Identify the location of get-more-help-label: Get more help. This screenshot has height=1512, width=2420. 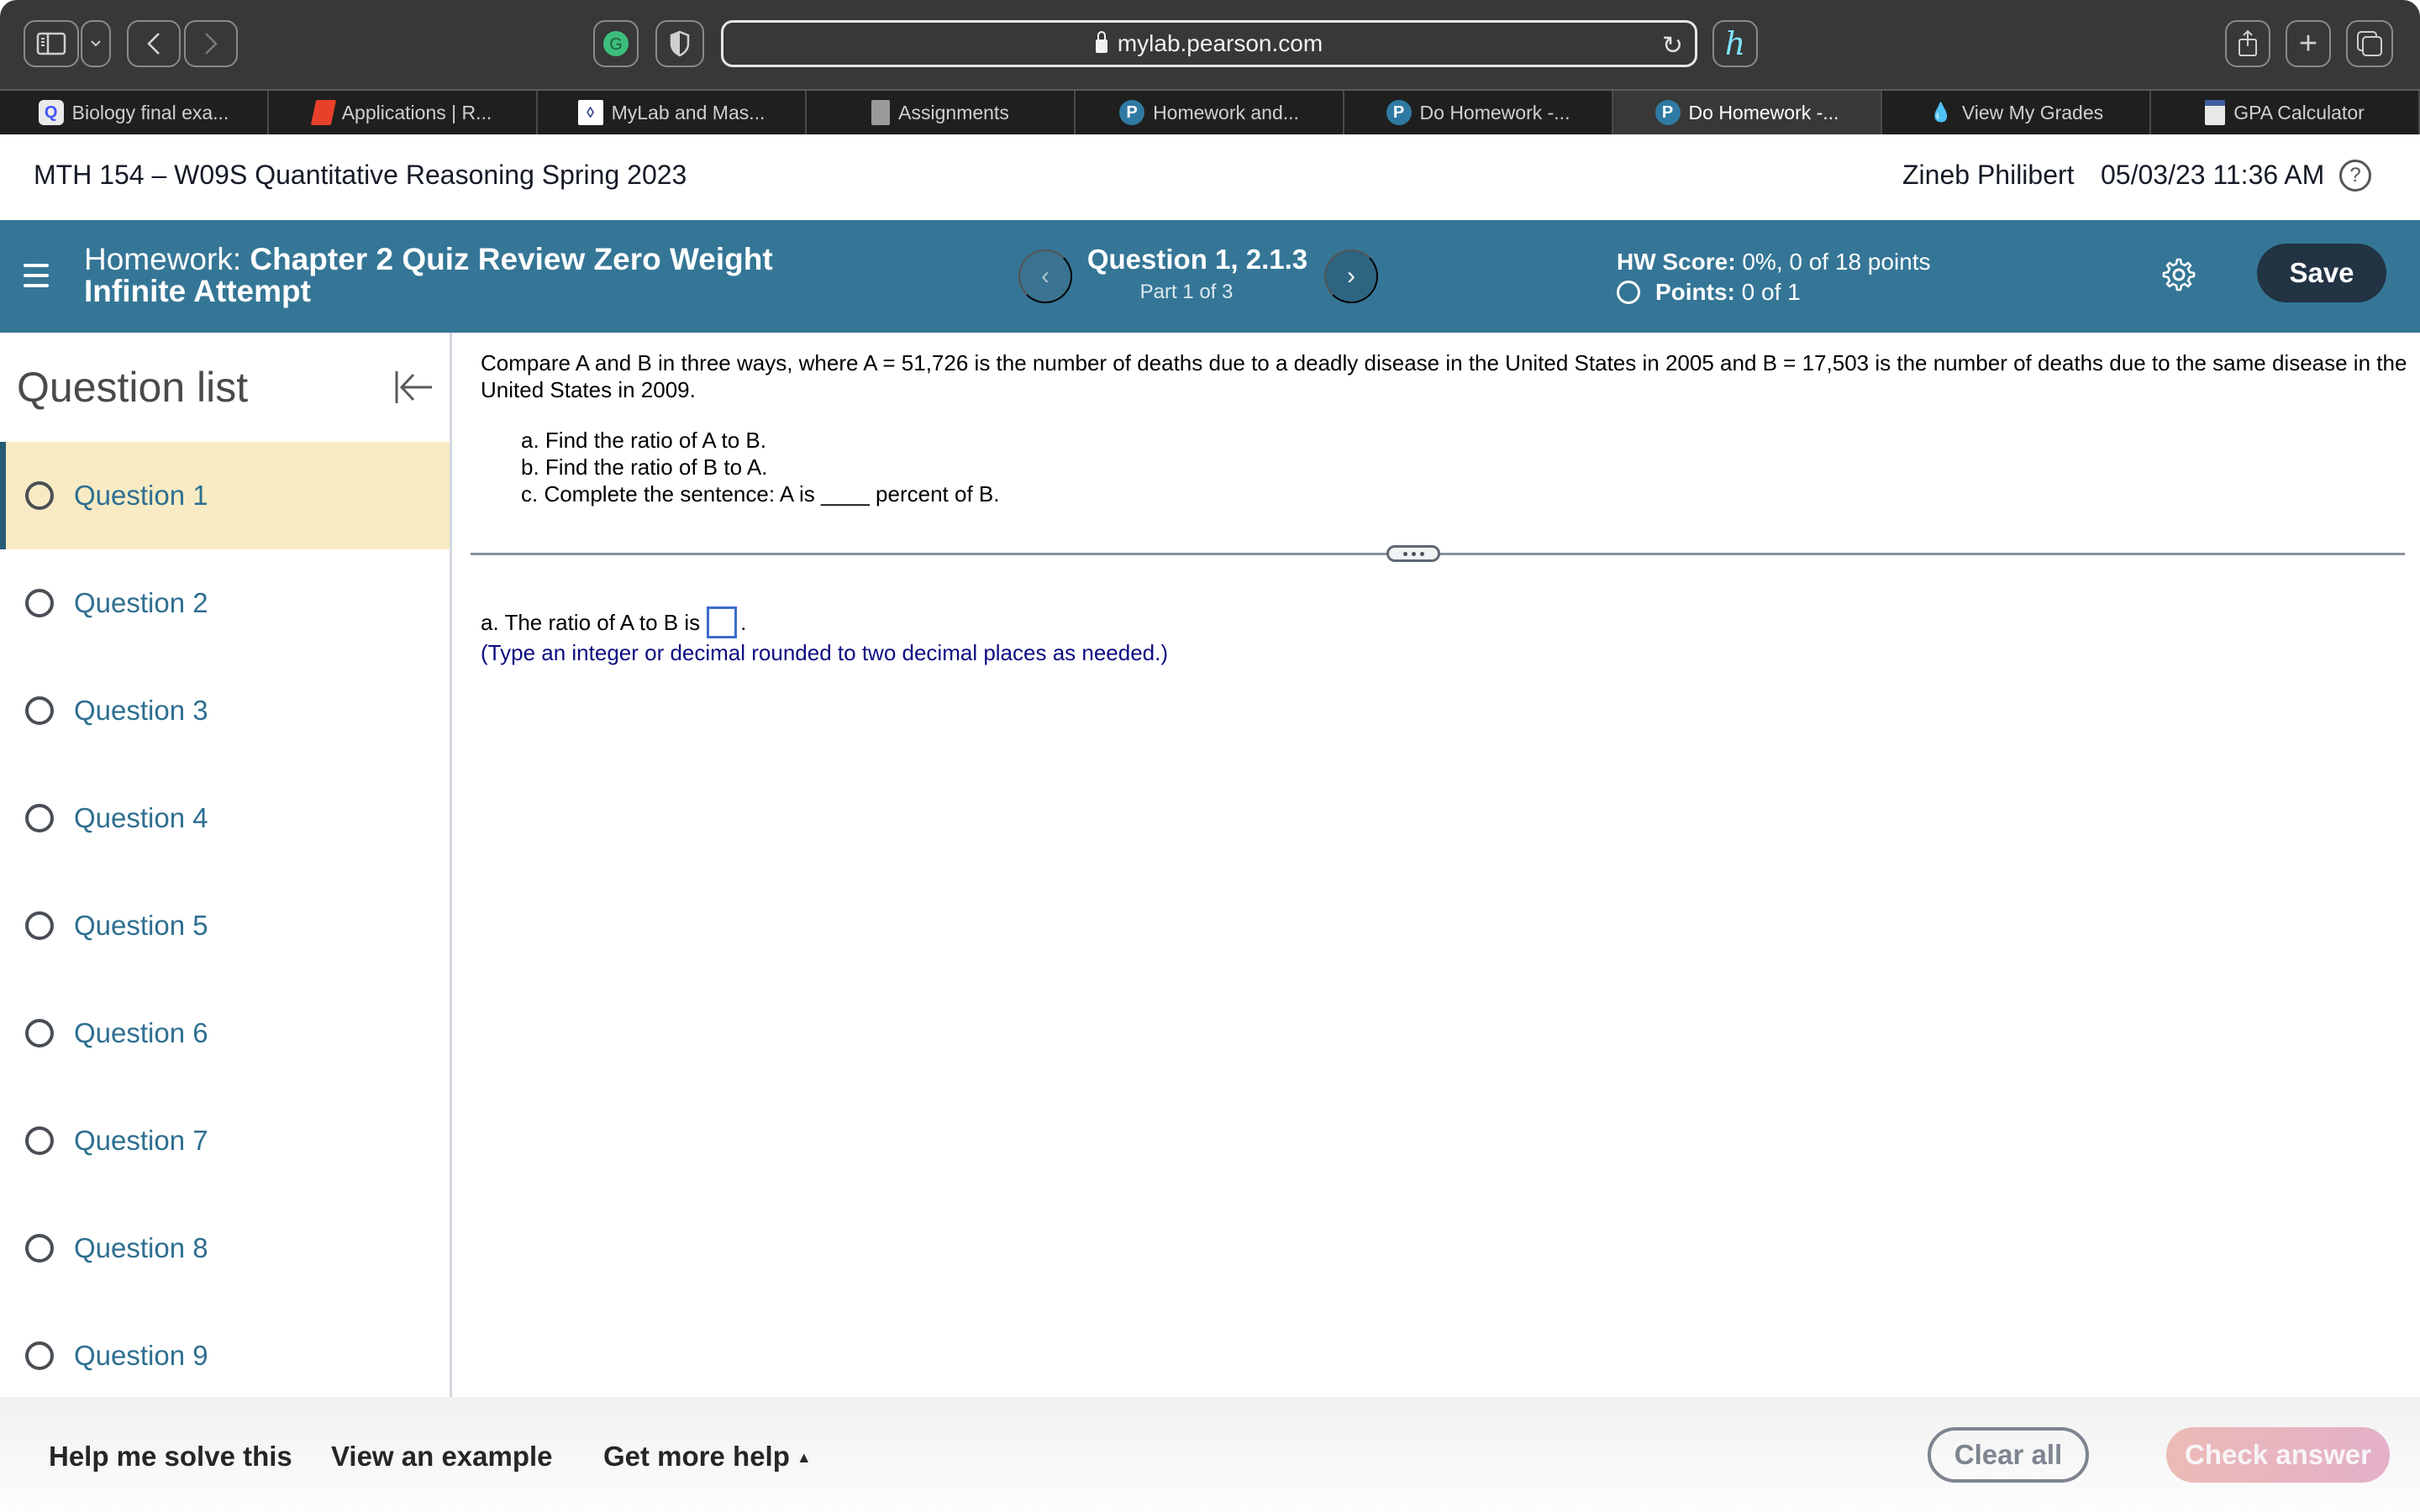
(696, 1456).